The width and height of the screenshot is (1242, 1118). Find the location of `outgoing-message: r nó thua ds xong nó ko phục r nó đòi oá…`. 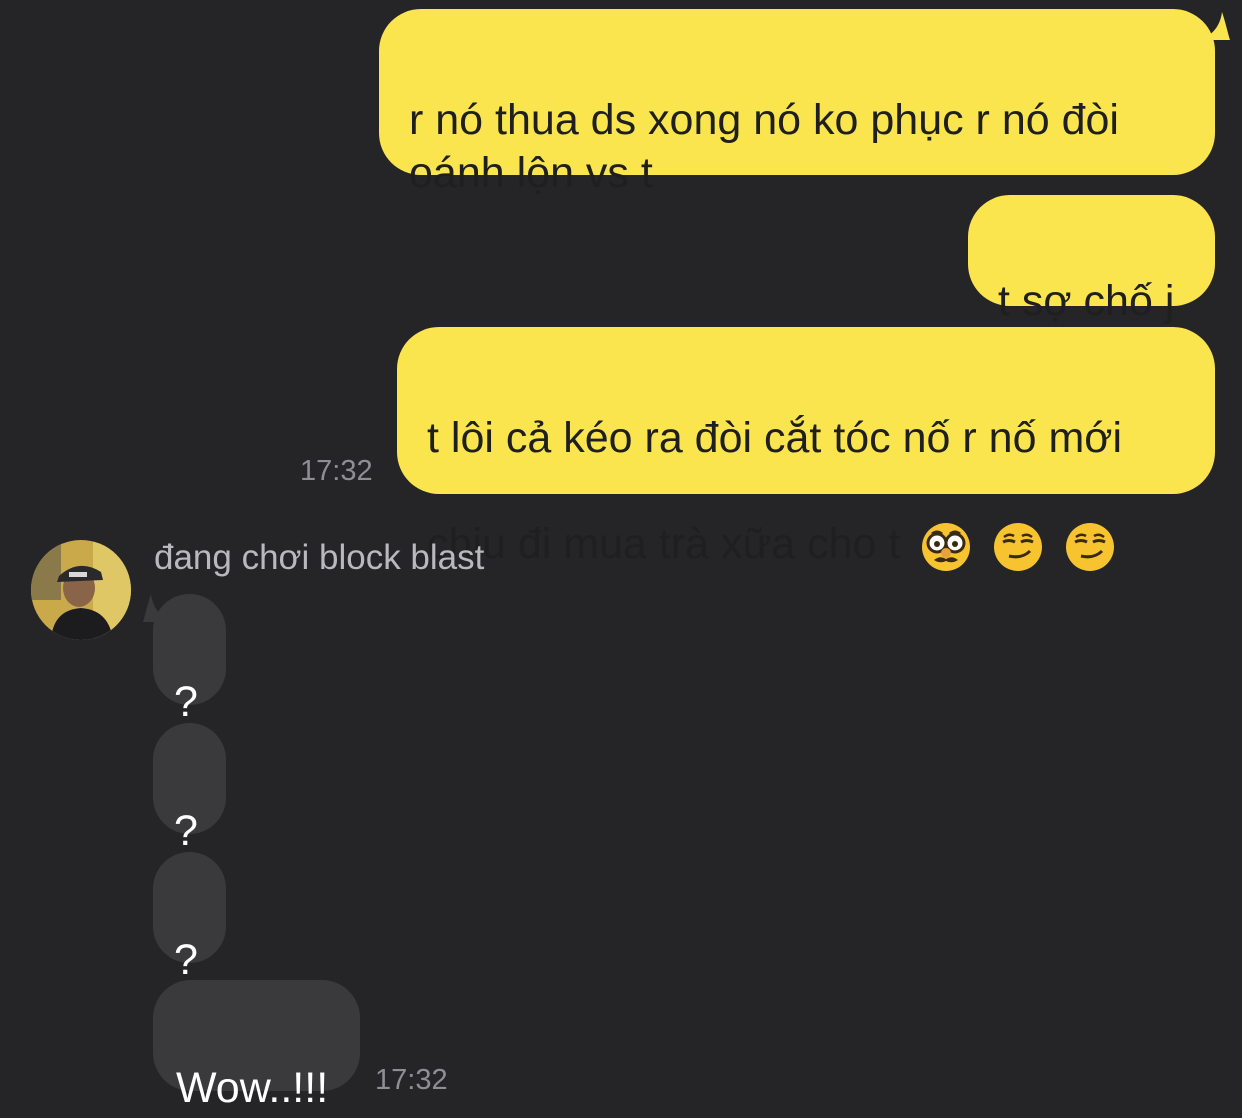

outgoing-message: r nó thua ds xong nó ko phục r nó đòi oá… is located at coordinates (797, 103).